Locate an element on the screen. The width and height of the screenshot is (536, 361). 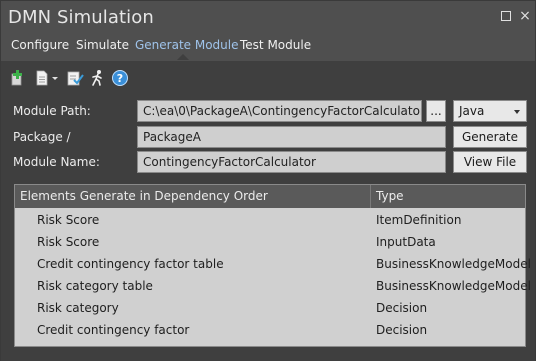
add-icon is located at coordinates (18, 78).